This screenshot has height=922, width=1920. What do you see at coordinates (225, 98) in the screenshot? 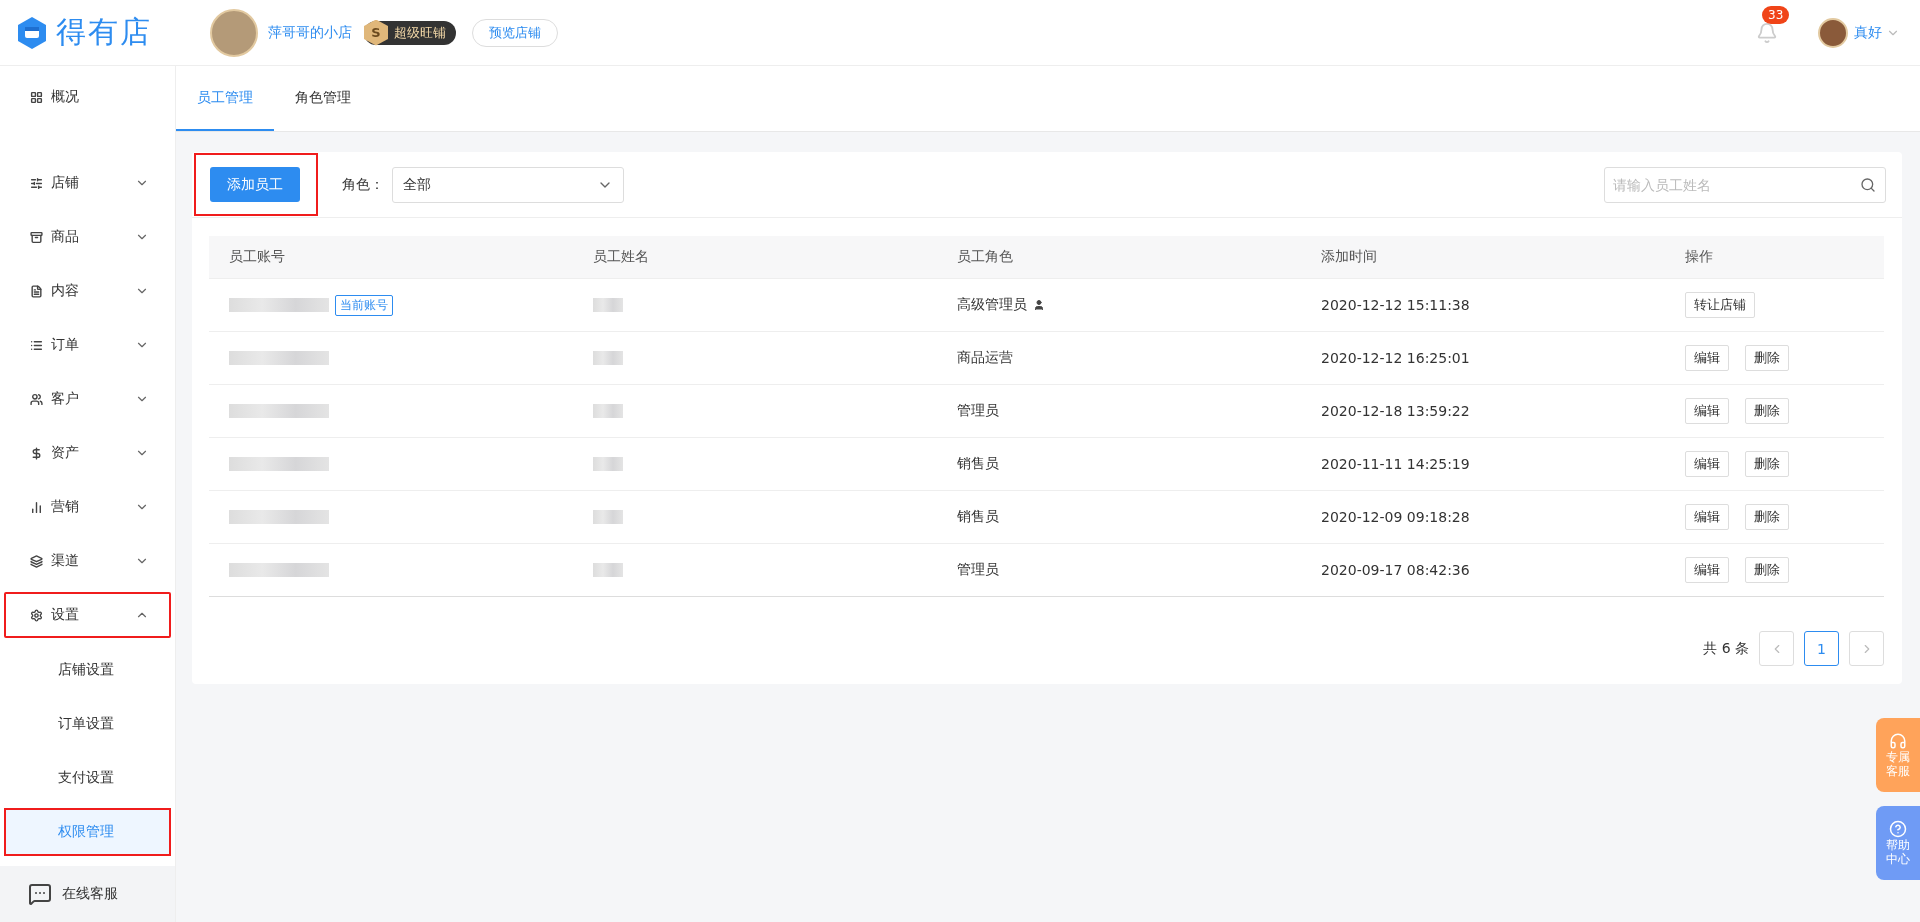
I see `tab: 员工管理` at bounding box center [225, 98].